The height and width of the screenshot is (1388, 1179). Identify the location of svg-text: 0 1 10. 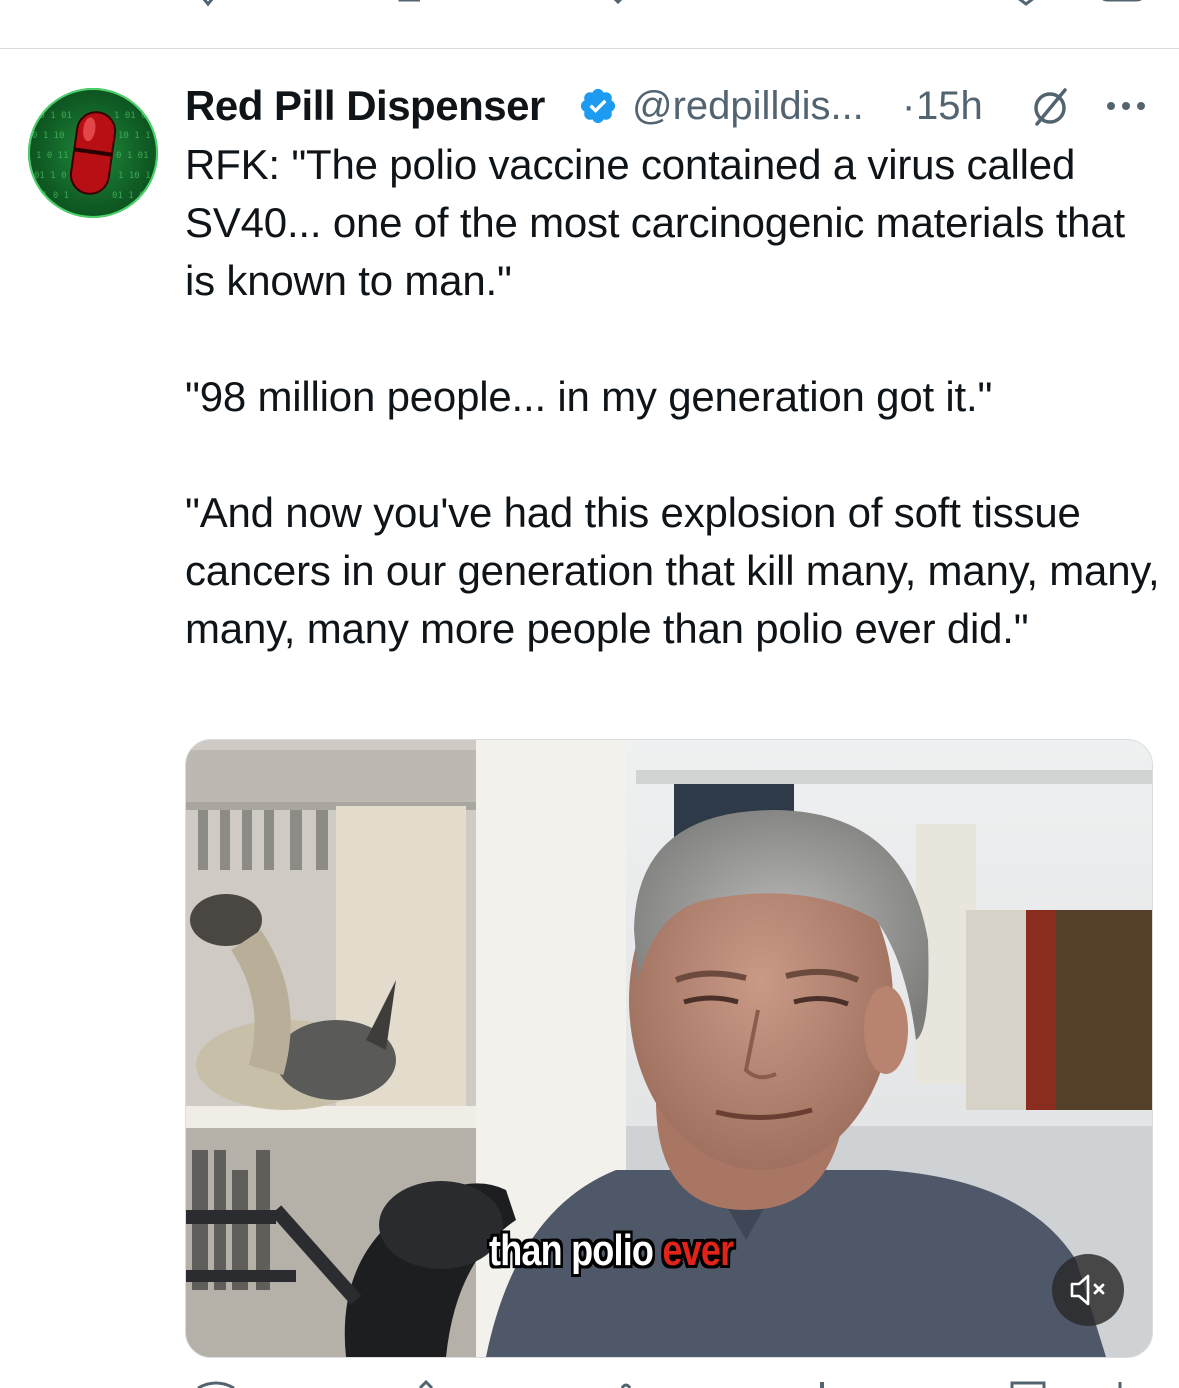
(48, 136).